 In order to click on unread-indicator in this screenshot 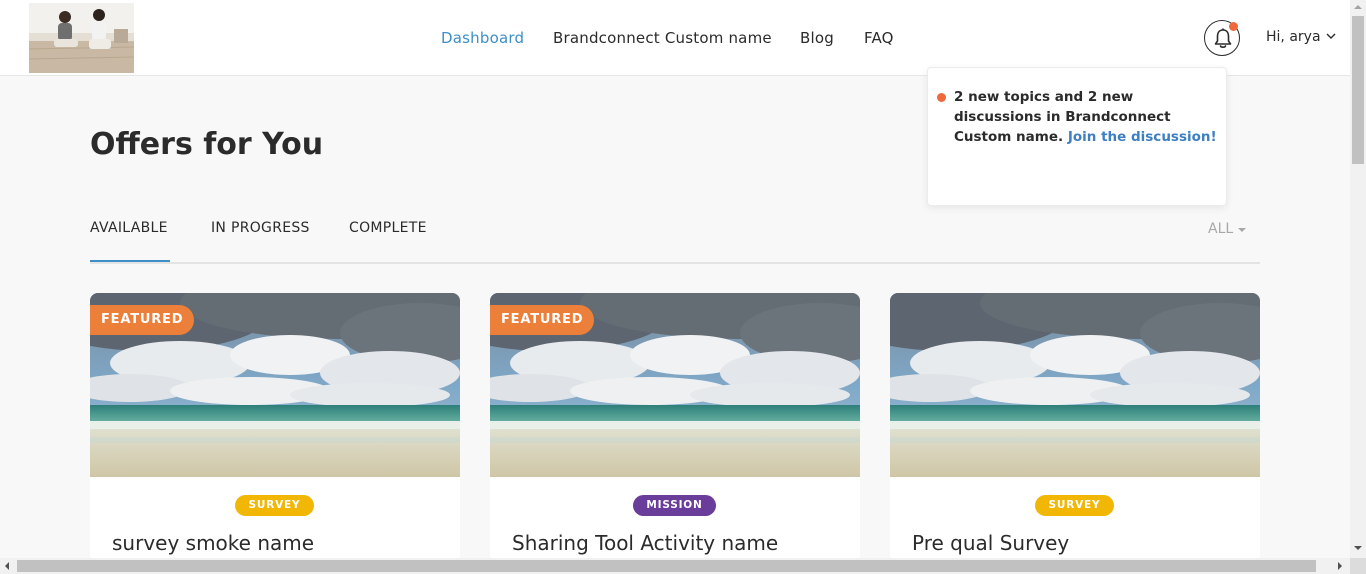, I will do `click(1233, 26)`.